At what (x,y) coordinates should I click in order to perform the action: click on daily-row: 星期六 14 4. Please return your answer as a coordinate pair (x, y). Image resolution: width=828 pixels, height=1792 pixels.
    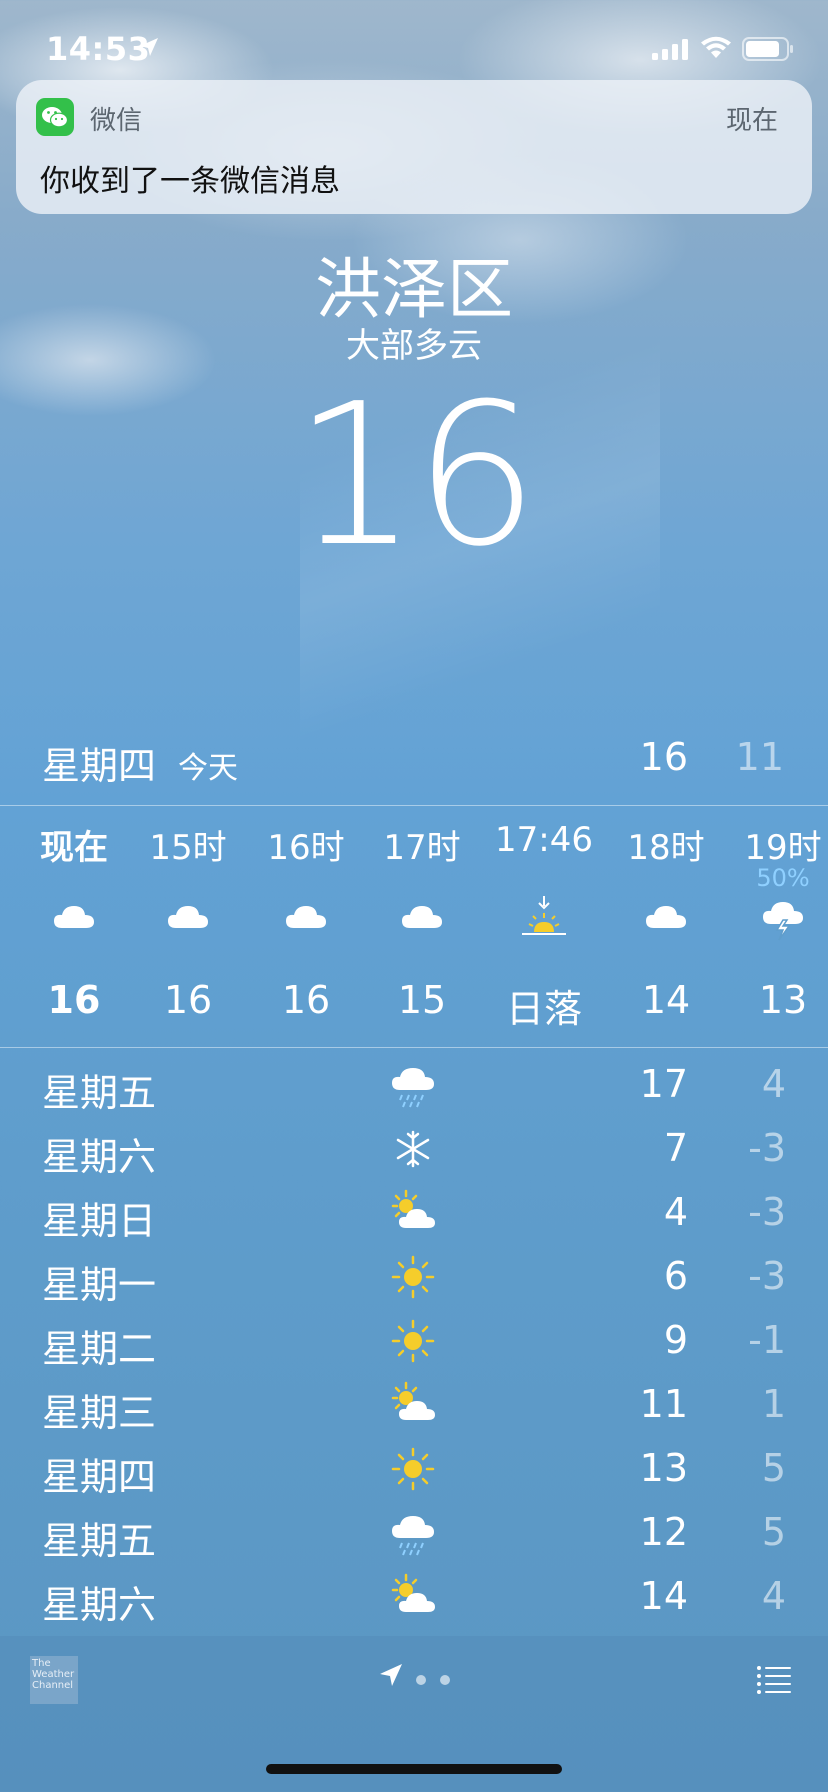
    Looking at the image, I should click on (414, 1594).